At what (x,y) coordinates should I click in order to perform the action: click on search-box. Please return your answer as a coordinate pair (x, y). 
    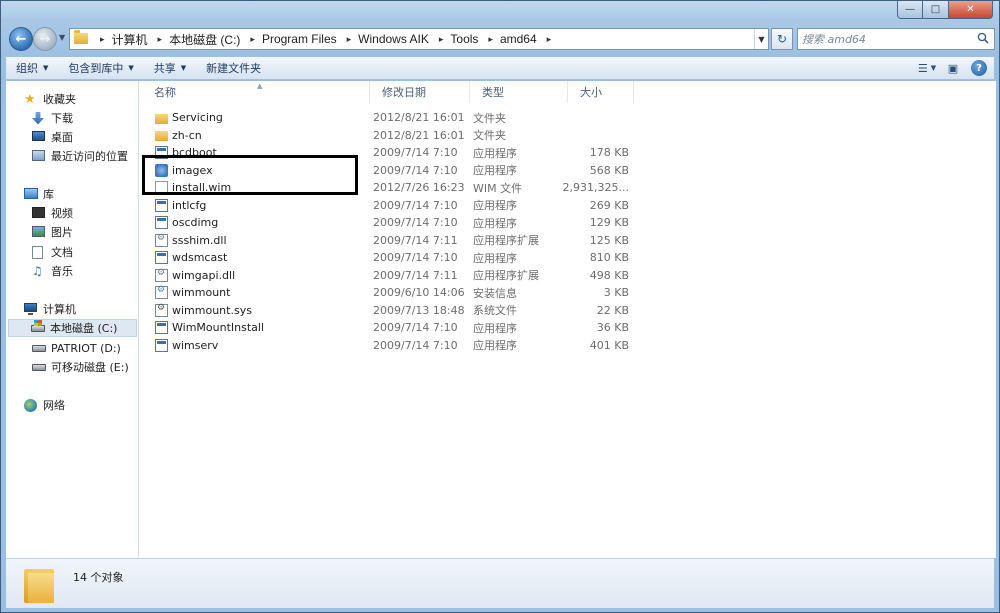
    Looking at the image, I should click on (896, 39).